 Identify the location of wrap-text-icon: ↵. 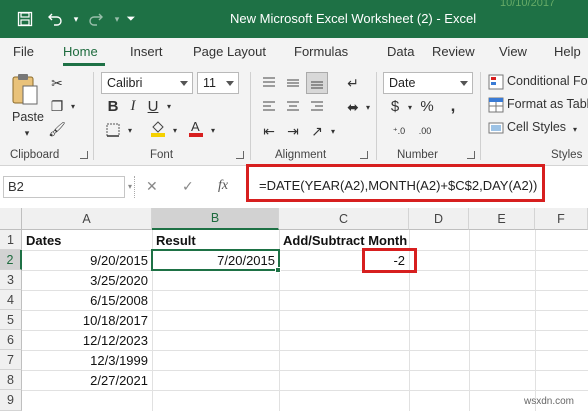
(353, 83).